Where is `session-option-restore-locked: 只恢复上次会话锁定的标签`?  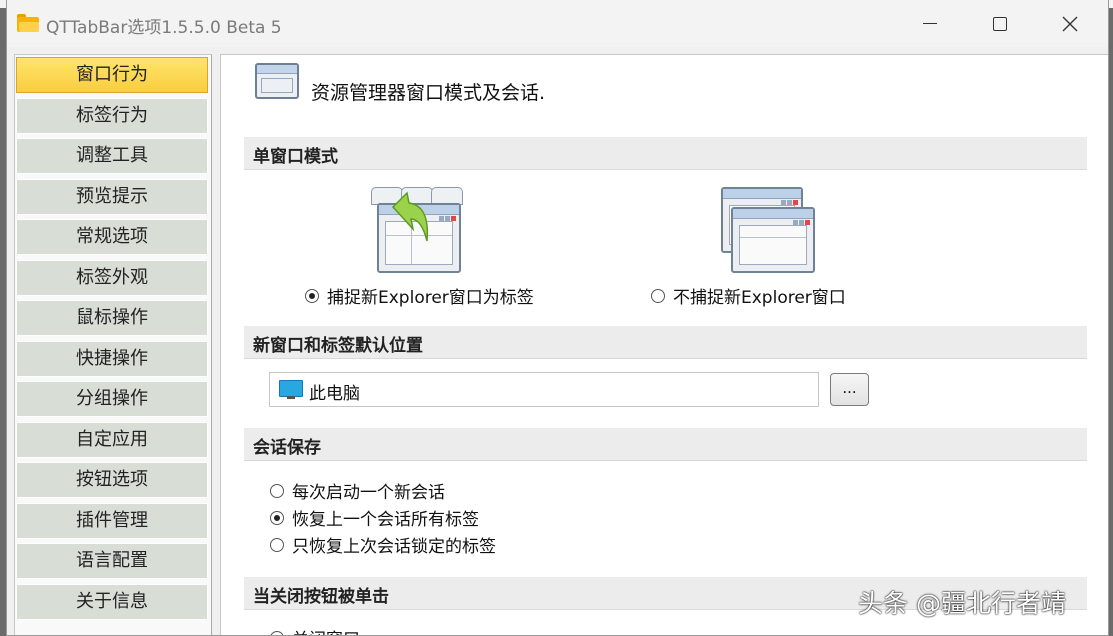 session-option-restore-locked: 只恢复上次会话锁定的标签 is located at coordinates (383, 544).